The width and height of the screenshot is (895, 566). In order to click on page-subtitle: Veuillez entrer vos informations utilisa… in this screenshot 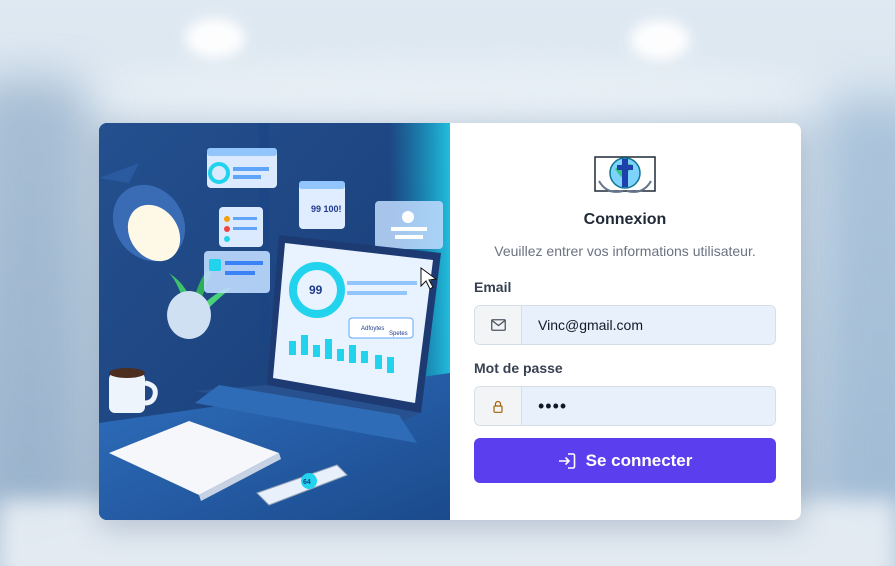, I will do `click(625, 251)`.